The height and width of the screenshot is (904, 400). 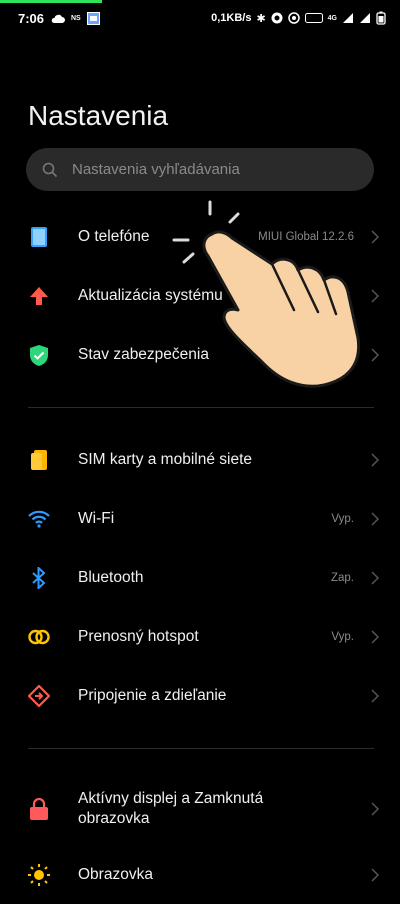 I want to click on cloud-icon, so click(x=58, y=18).